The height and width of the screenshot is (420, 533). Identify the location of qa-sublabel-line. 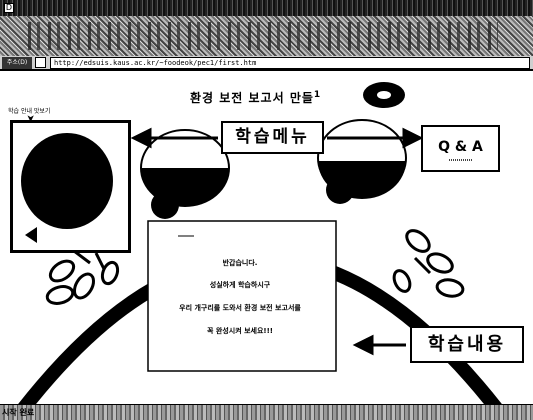
(460, 160).